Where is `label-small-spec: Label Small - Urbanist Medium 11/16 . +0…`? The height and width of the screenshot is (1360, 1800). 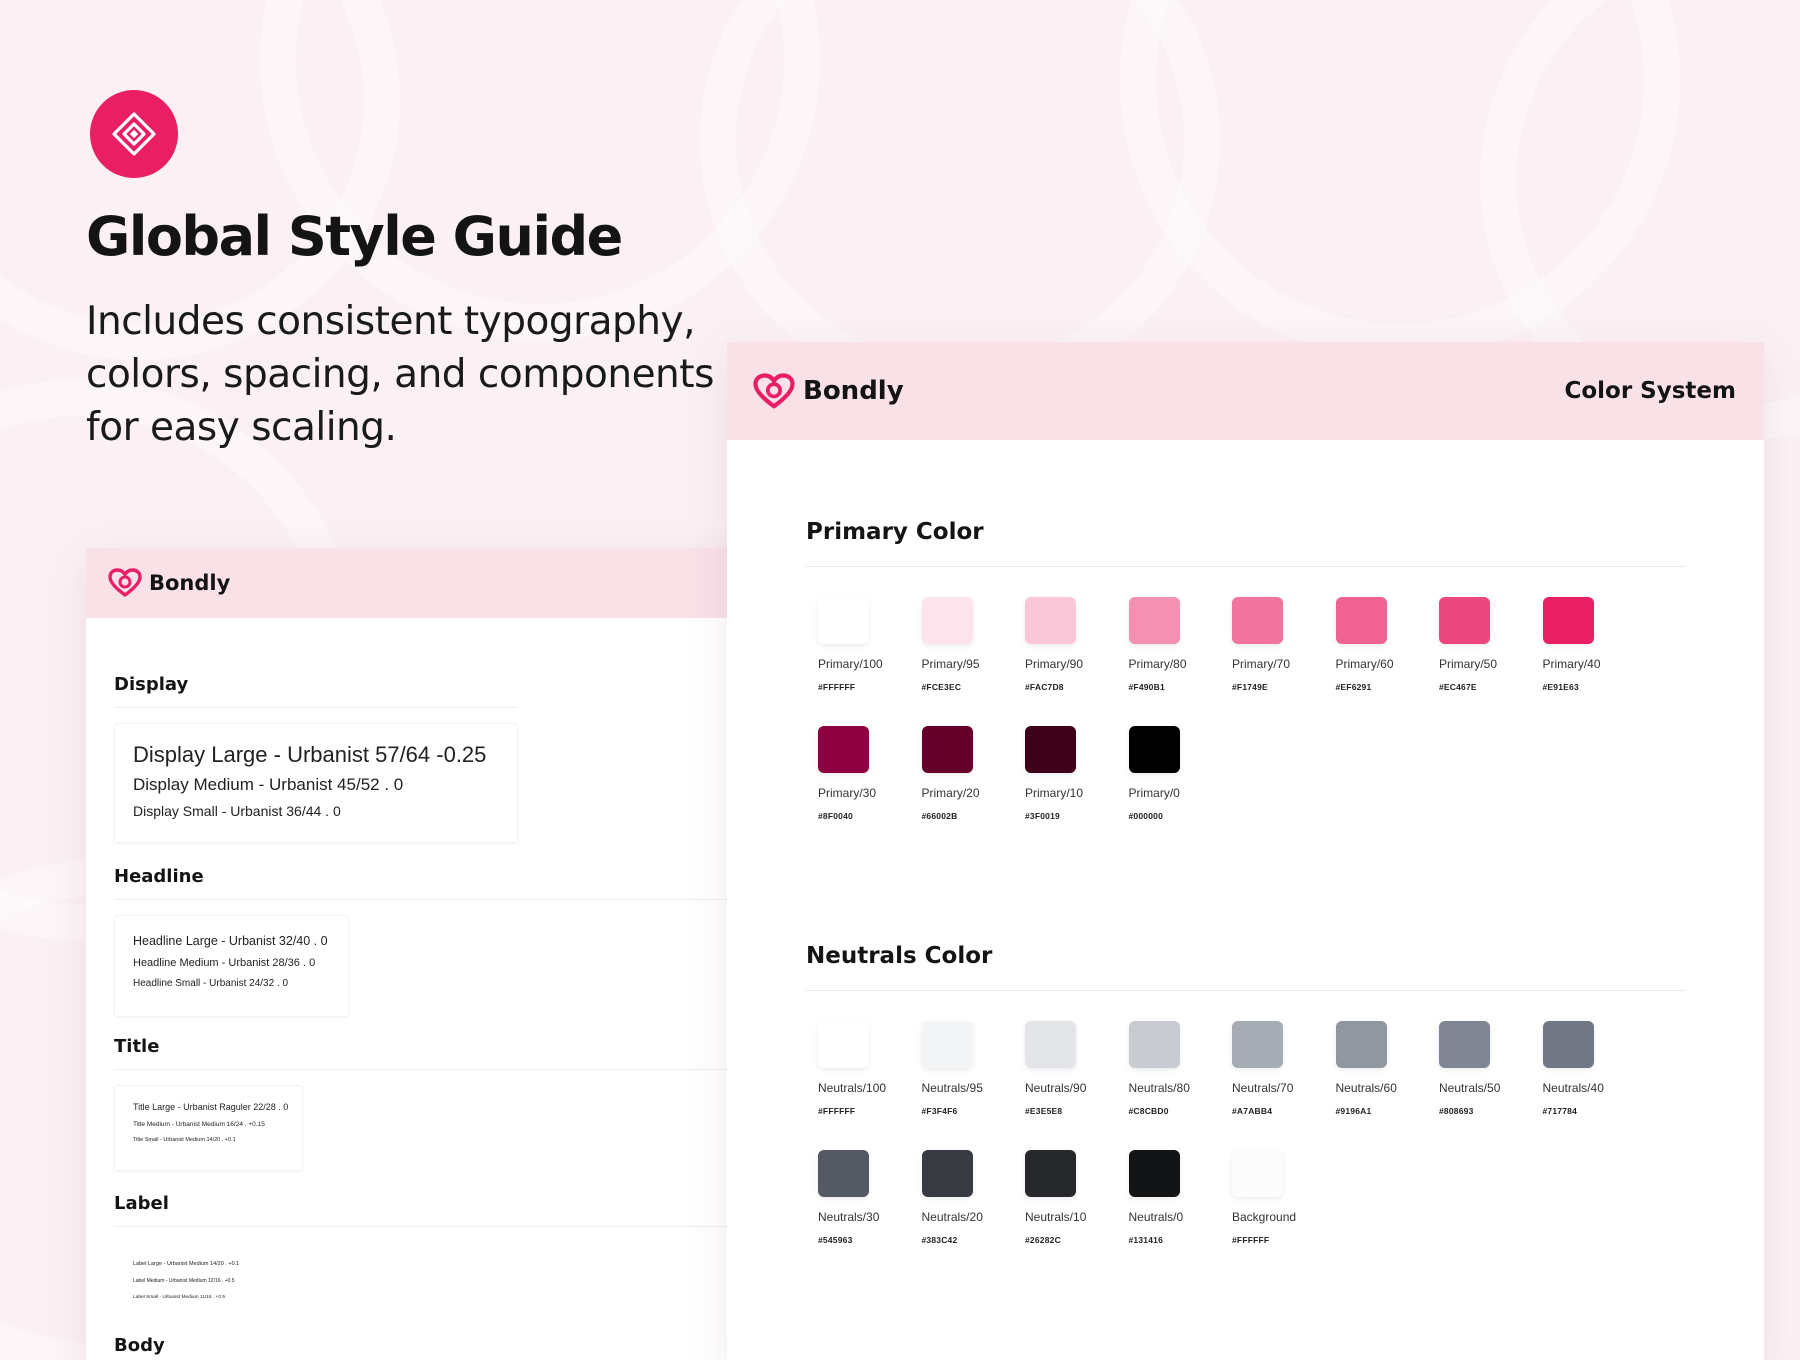
label-small-spec: Label Small - Urbanist Medium 11/16 . +0… is located at coordinates (179, 1297).